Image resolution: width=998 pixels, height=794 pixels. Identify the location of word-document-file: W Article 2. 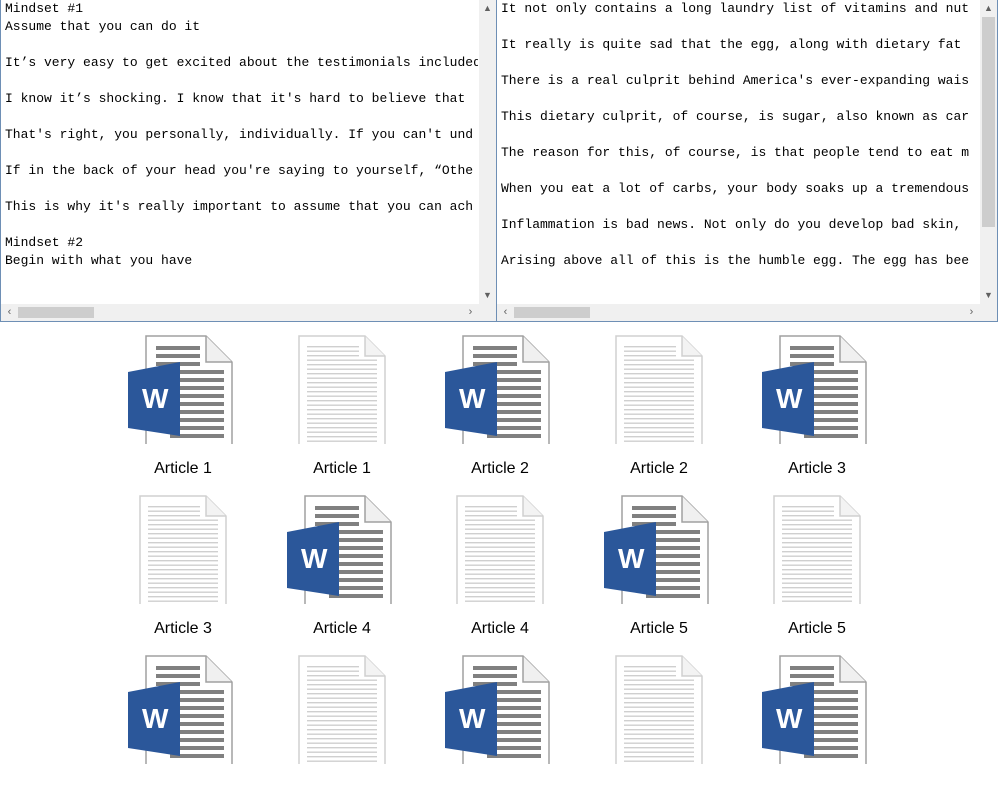
(500, 400).